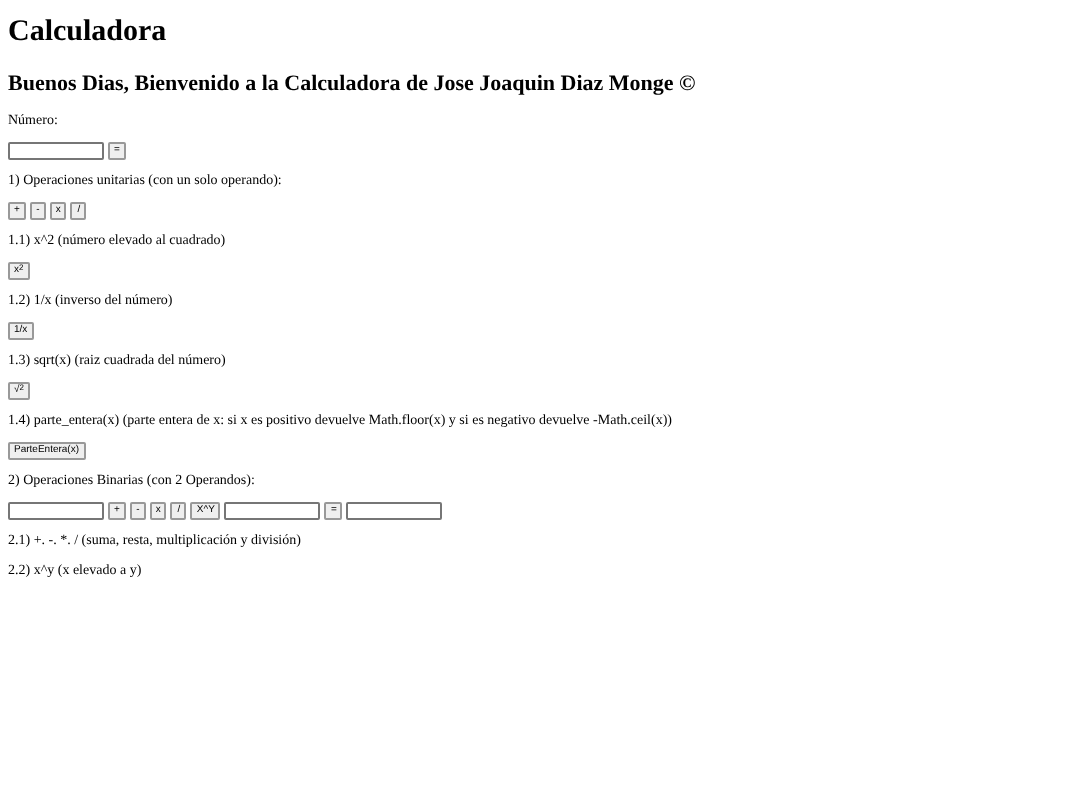 Image resolution: width=1080 pixels, height=810 pixels. Describe the element at coordinates (353, 84) in the screenshot. I see `welcome-heading: Buenos Dias, Bienvenido a la Calculadora de Jose Joaquin Diaz Monge ©` at that location.